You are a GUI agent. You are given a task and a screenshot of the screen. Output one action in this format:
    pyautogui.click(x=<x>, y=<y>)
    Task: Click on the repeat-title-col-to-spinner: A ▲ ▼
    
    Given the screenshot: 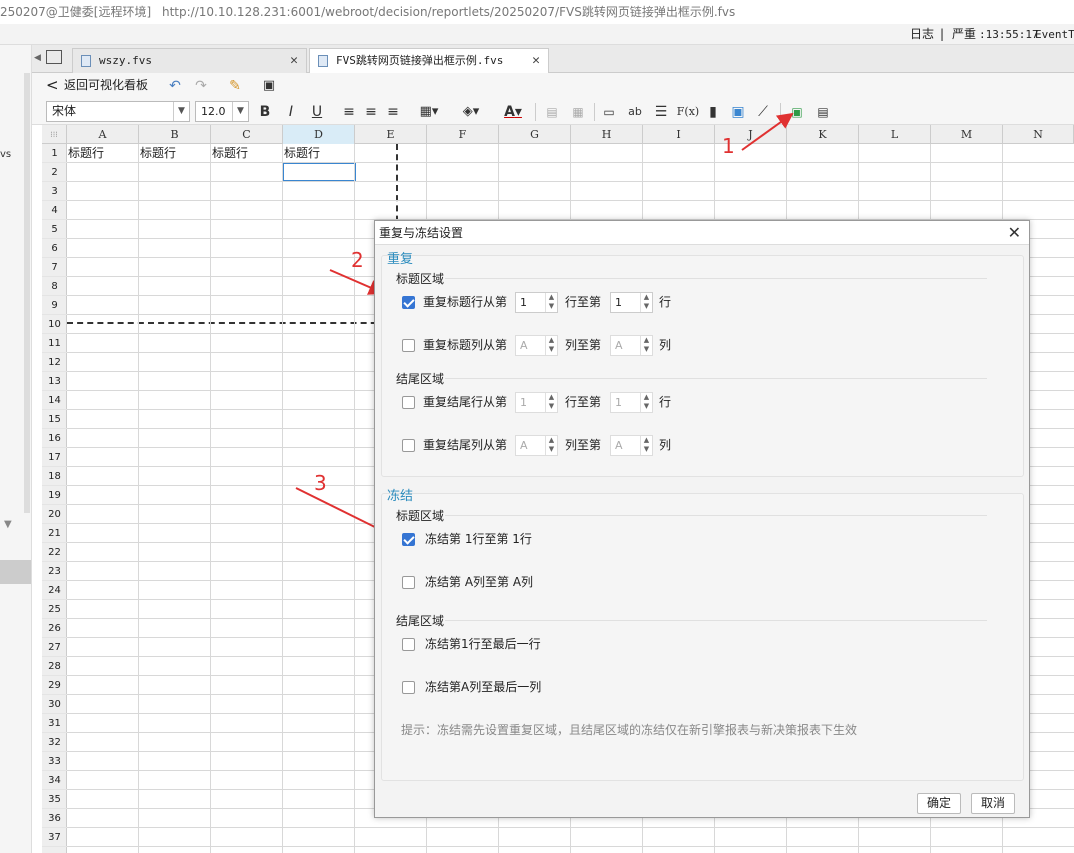 What is the action you would take?
    pyautogui.click(x=631, y=345)
    